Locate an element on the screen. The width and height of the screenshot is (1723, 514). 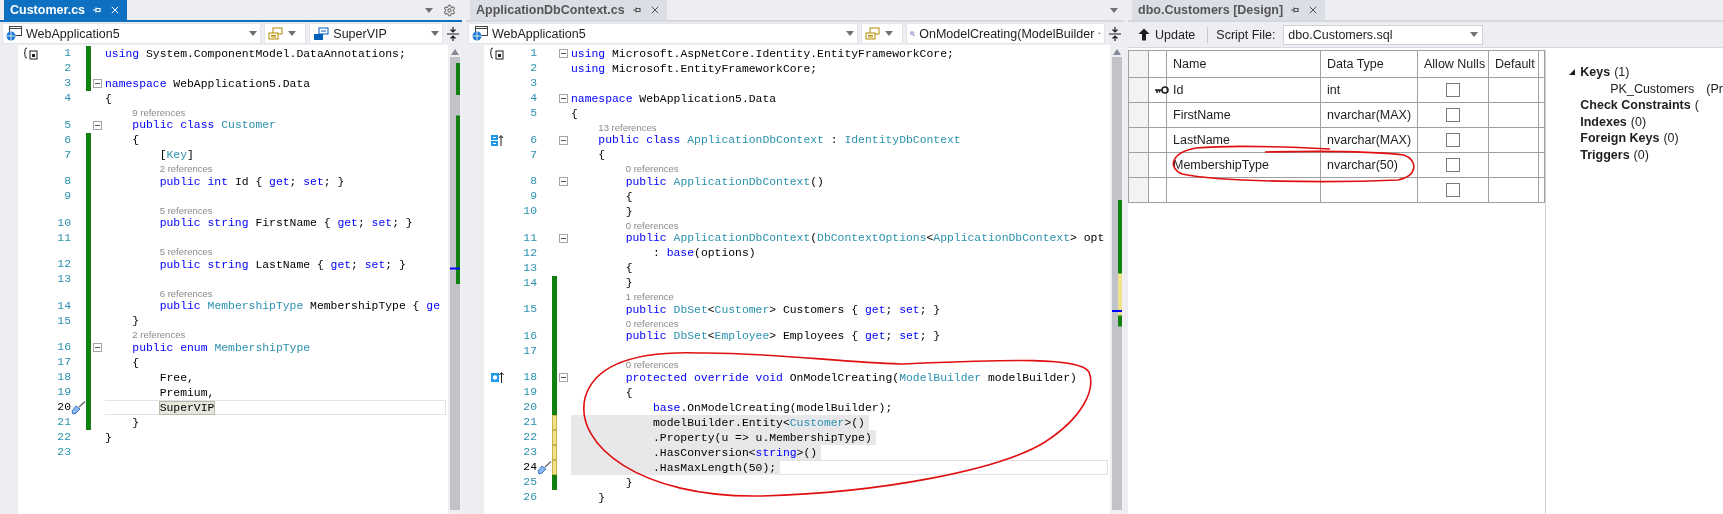
tree-item-label: PK_Customers is located at coordinates (1652, 88).